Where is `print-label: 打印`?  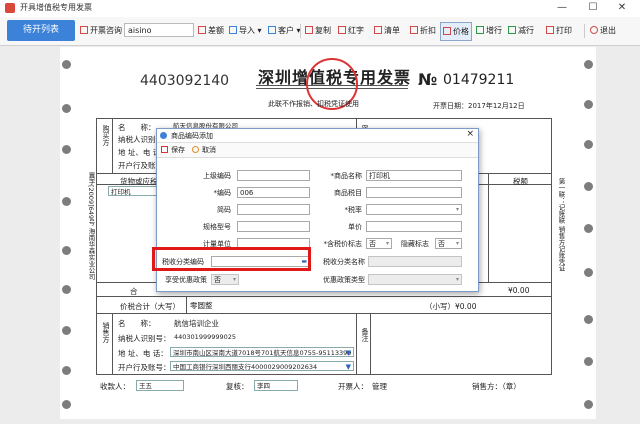
print-label: 打印 is located at coordinates (564, 30).